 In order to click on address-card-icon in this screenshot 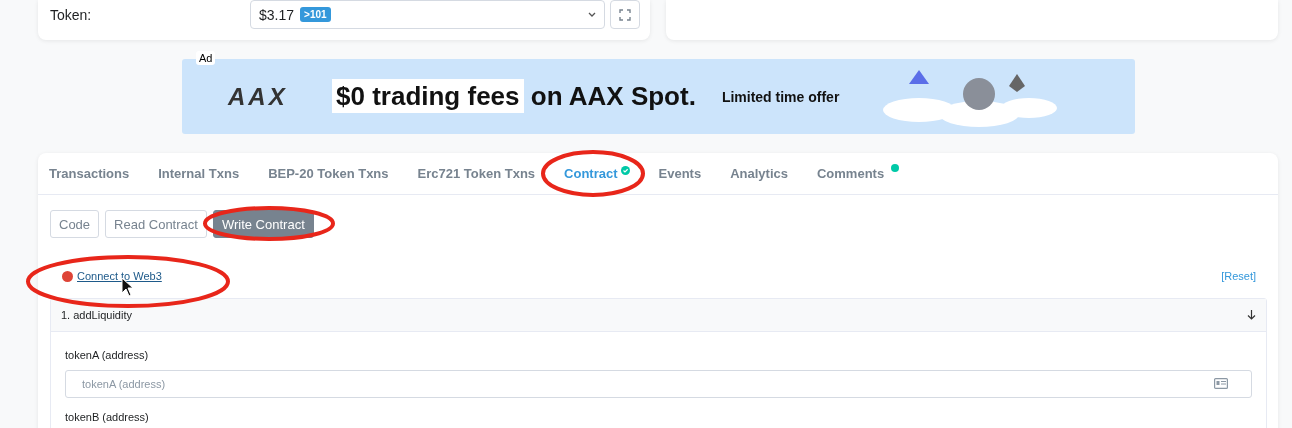, I will do `click(1221, 383)`.